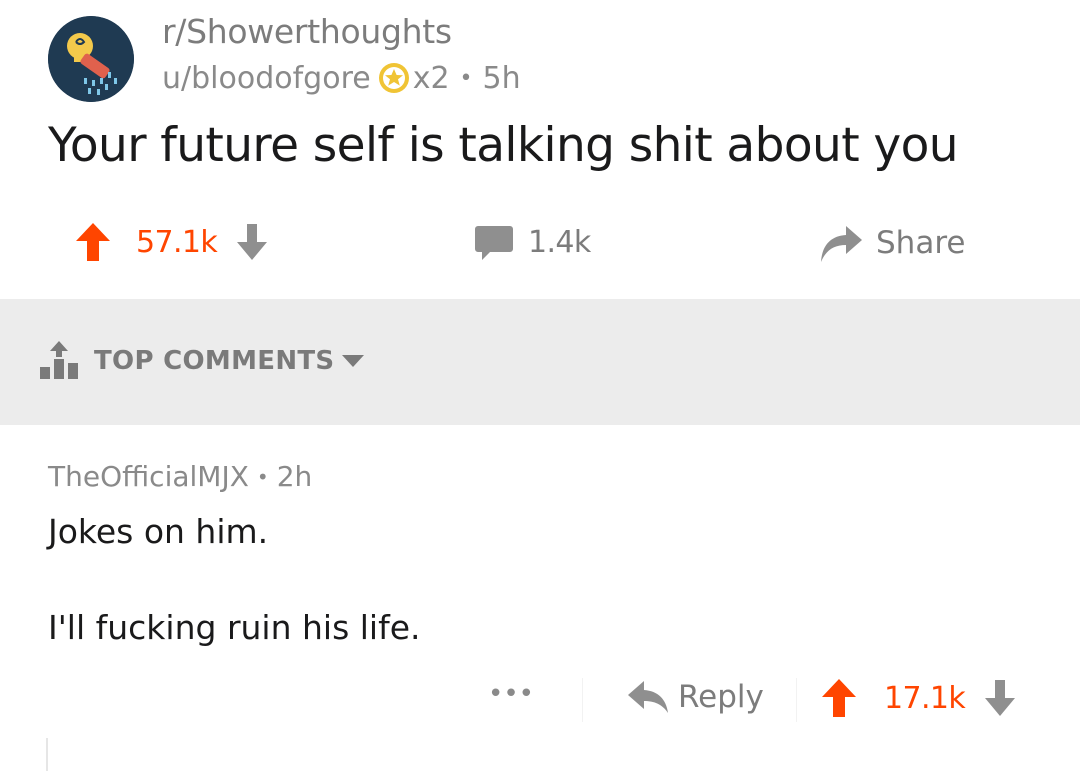  Describe the element at coordinates (494, 243) in the screenshot. I see `comment-bubble-icon` at that location.